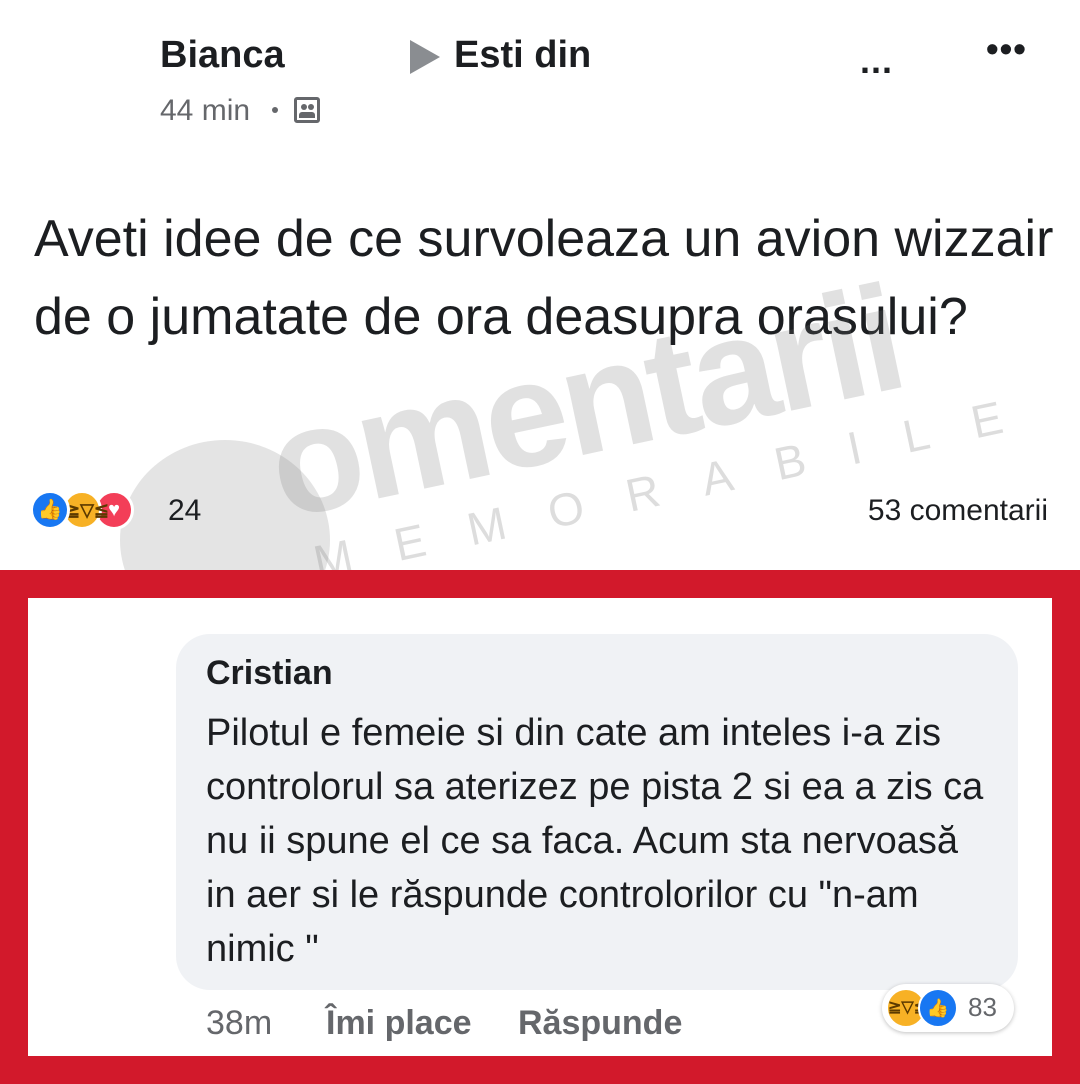 The image size is (1080, 1084). Describe the element at coordinates (205, 111) in the screenshot. I see `post-timestamp: 44 min` at that location.